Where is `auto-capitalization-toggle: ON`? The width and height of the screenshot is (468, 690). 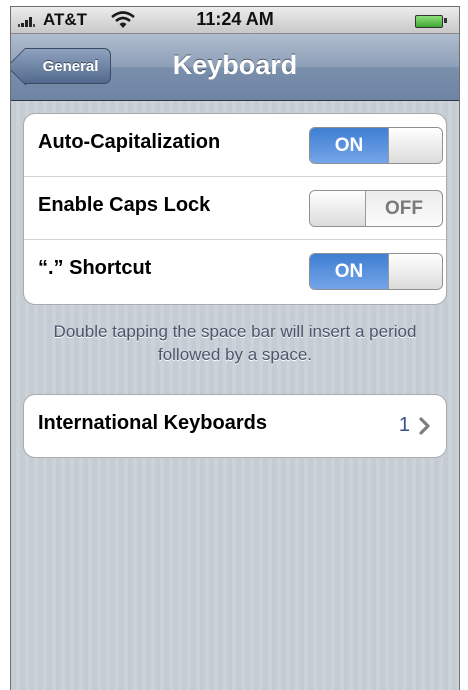
auto-capitalization-toggle: ON is located at coordinates (376, 145).